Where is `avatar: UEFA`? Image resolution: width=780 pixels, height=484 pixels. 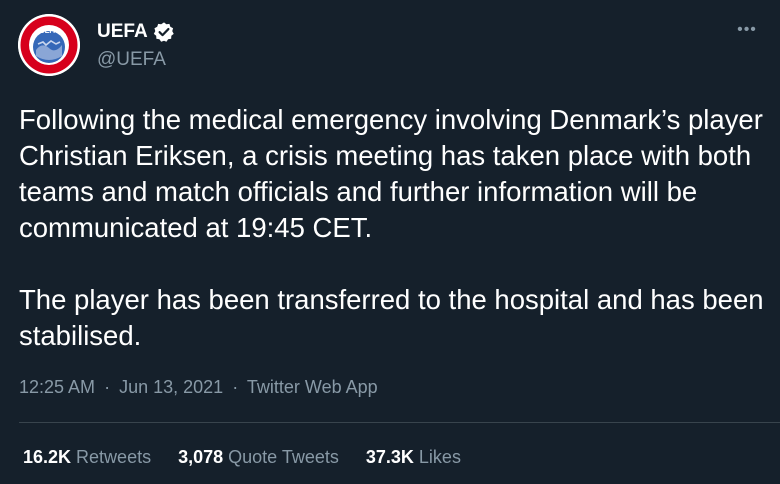
avatar: UEFA is located at coordinates (49, 45).